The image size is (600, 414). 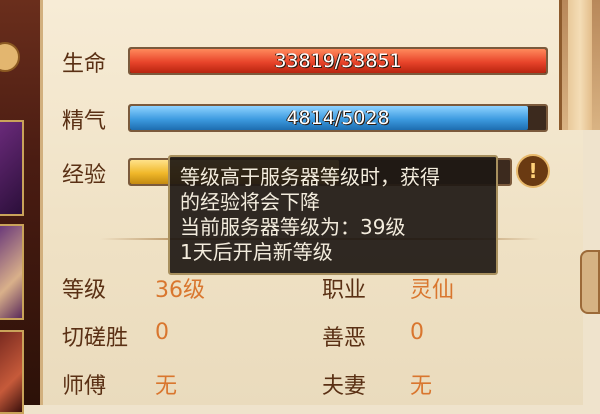 What do you see at coordinates (180, 290) in the screenshot?
I see `level-value: 36级` at bounding box center [180, 290].